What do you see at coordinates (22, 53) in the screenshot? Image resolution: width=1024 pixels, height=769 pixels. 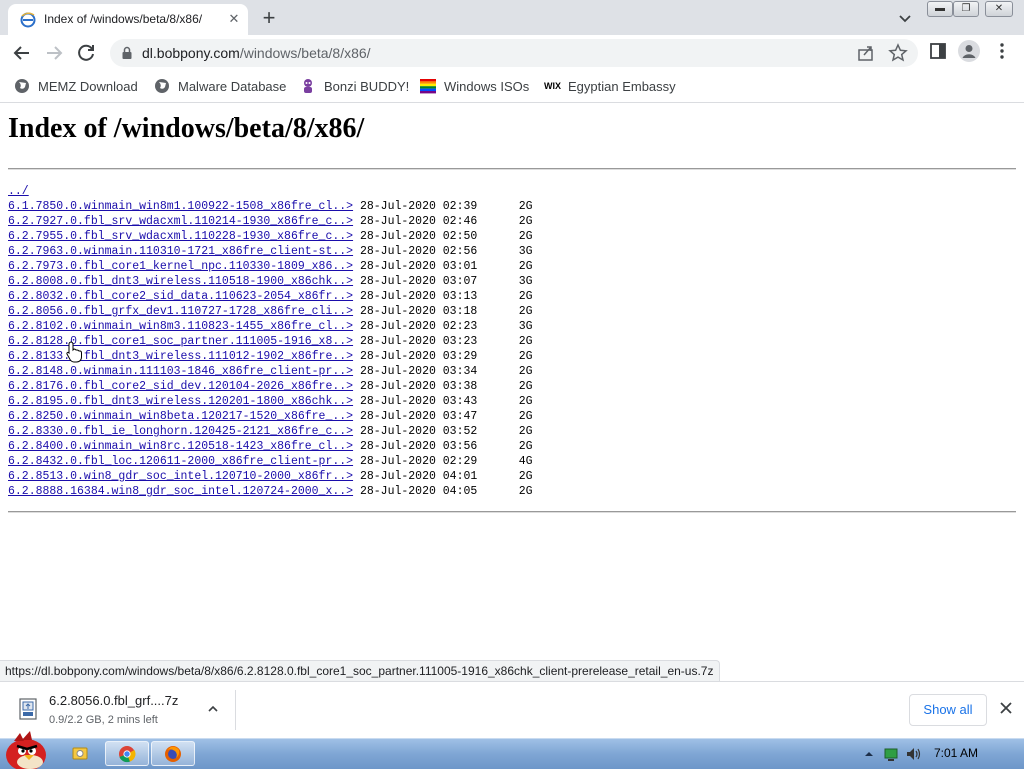 I see `back-icon` at bounding box center [22, 53].